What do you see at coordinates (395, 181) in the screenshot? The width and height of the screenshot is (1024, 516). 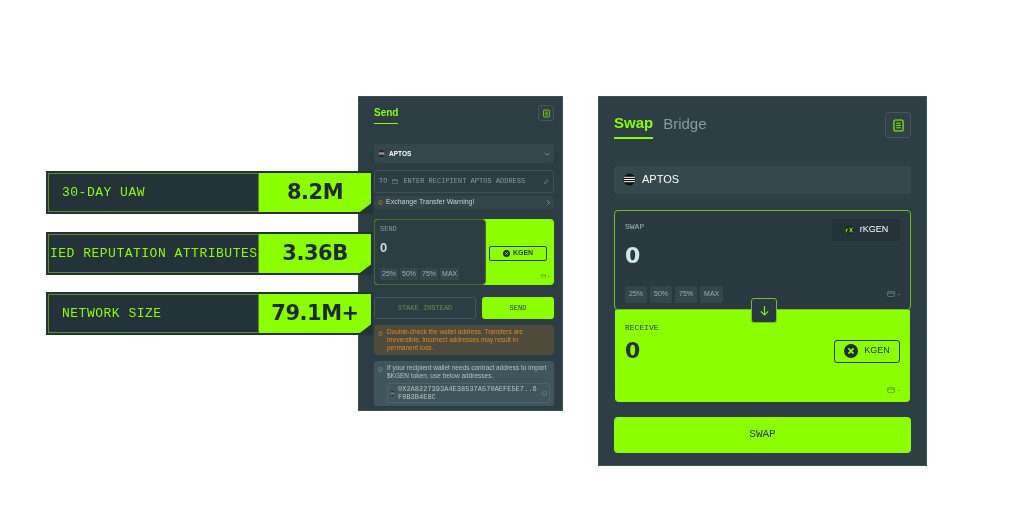 I see `folder-icon` at bounding box center [395, 181].